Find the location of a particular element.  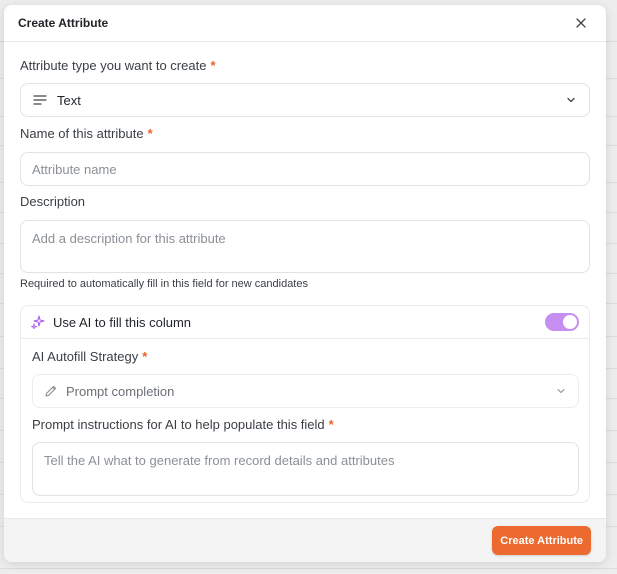

ai-strategy-label-text: AI Autofill Strategy is located at coordinates (85, 356).